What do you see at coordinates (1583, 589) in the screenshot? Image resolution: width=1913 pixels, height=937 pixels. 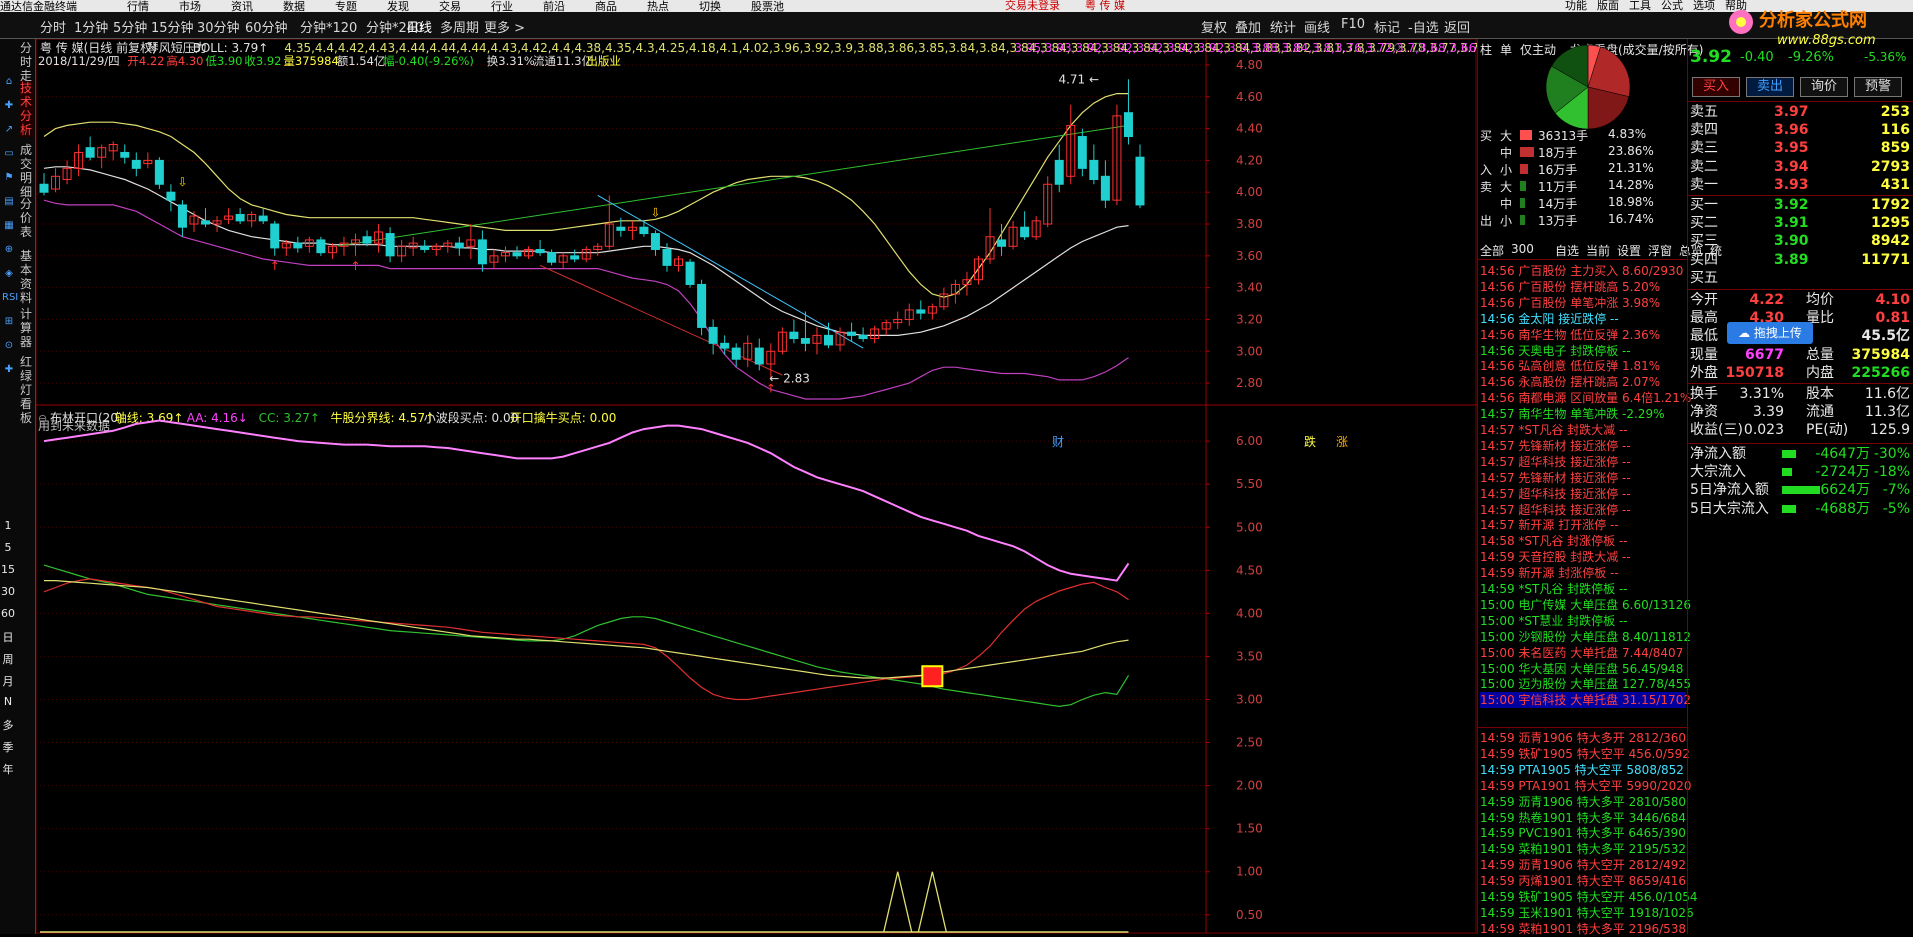 I see `tick-alert-row: 14:59 *ST凡谷 封跌停板 --` at bounding box center [1583, 589].